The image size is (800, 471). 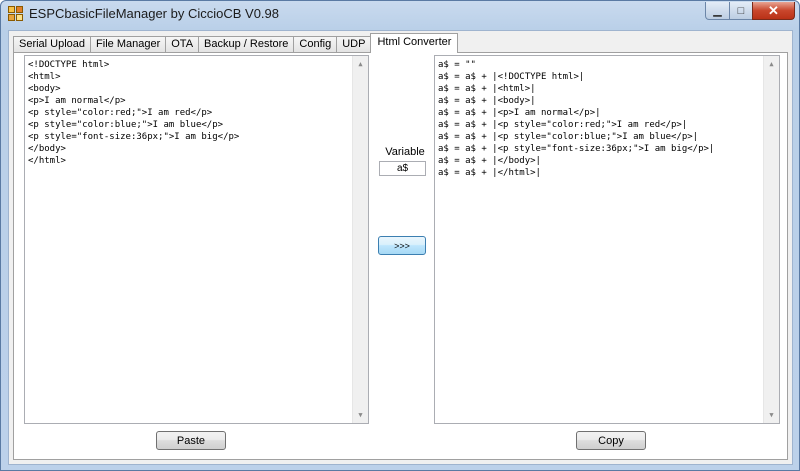 I want to click on input-scrollbar: ▲ ▼, so click(x=360, y=239).